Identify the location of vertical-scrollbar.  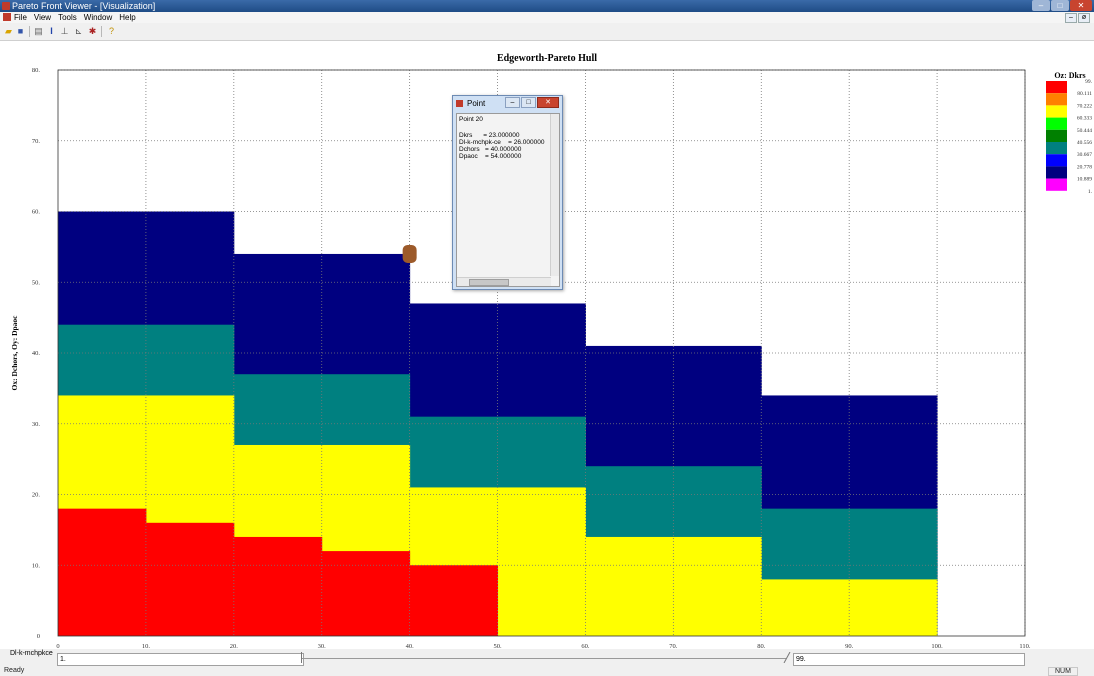
(554, 195).